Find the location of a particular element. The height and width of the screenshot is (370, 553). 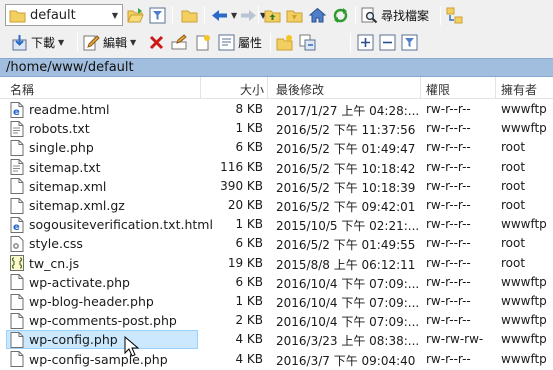

properties-button: 屬性 is located at coordinates (240, 42).